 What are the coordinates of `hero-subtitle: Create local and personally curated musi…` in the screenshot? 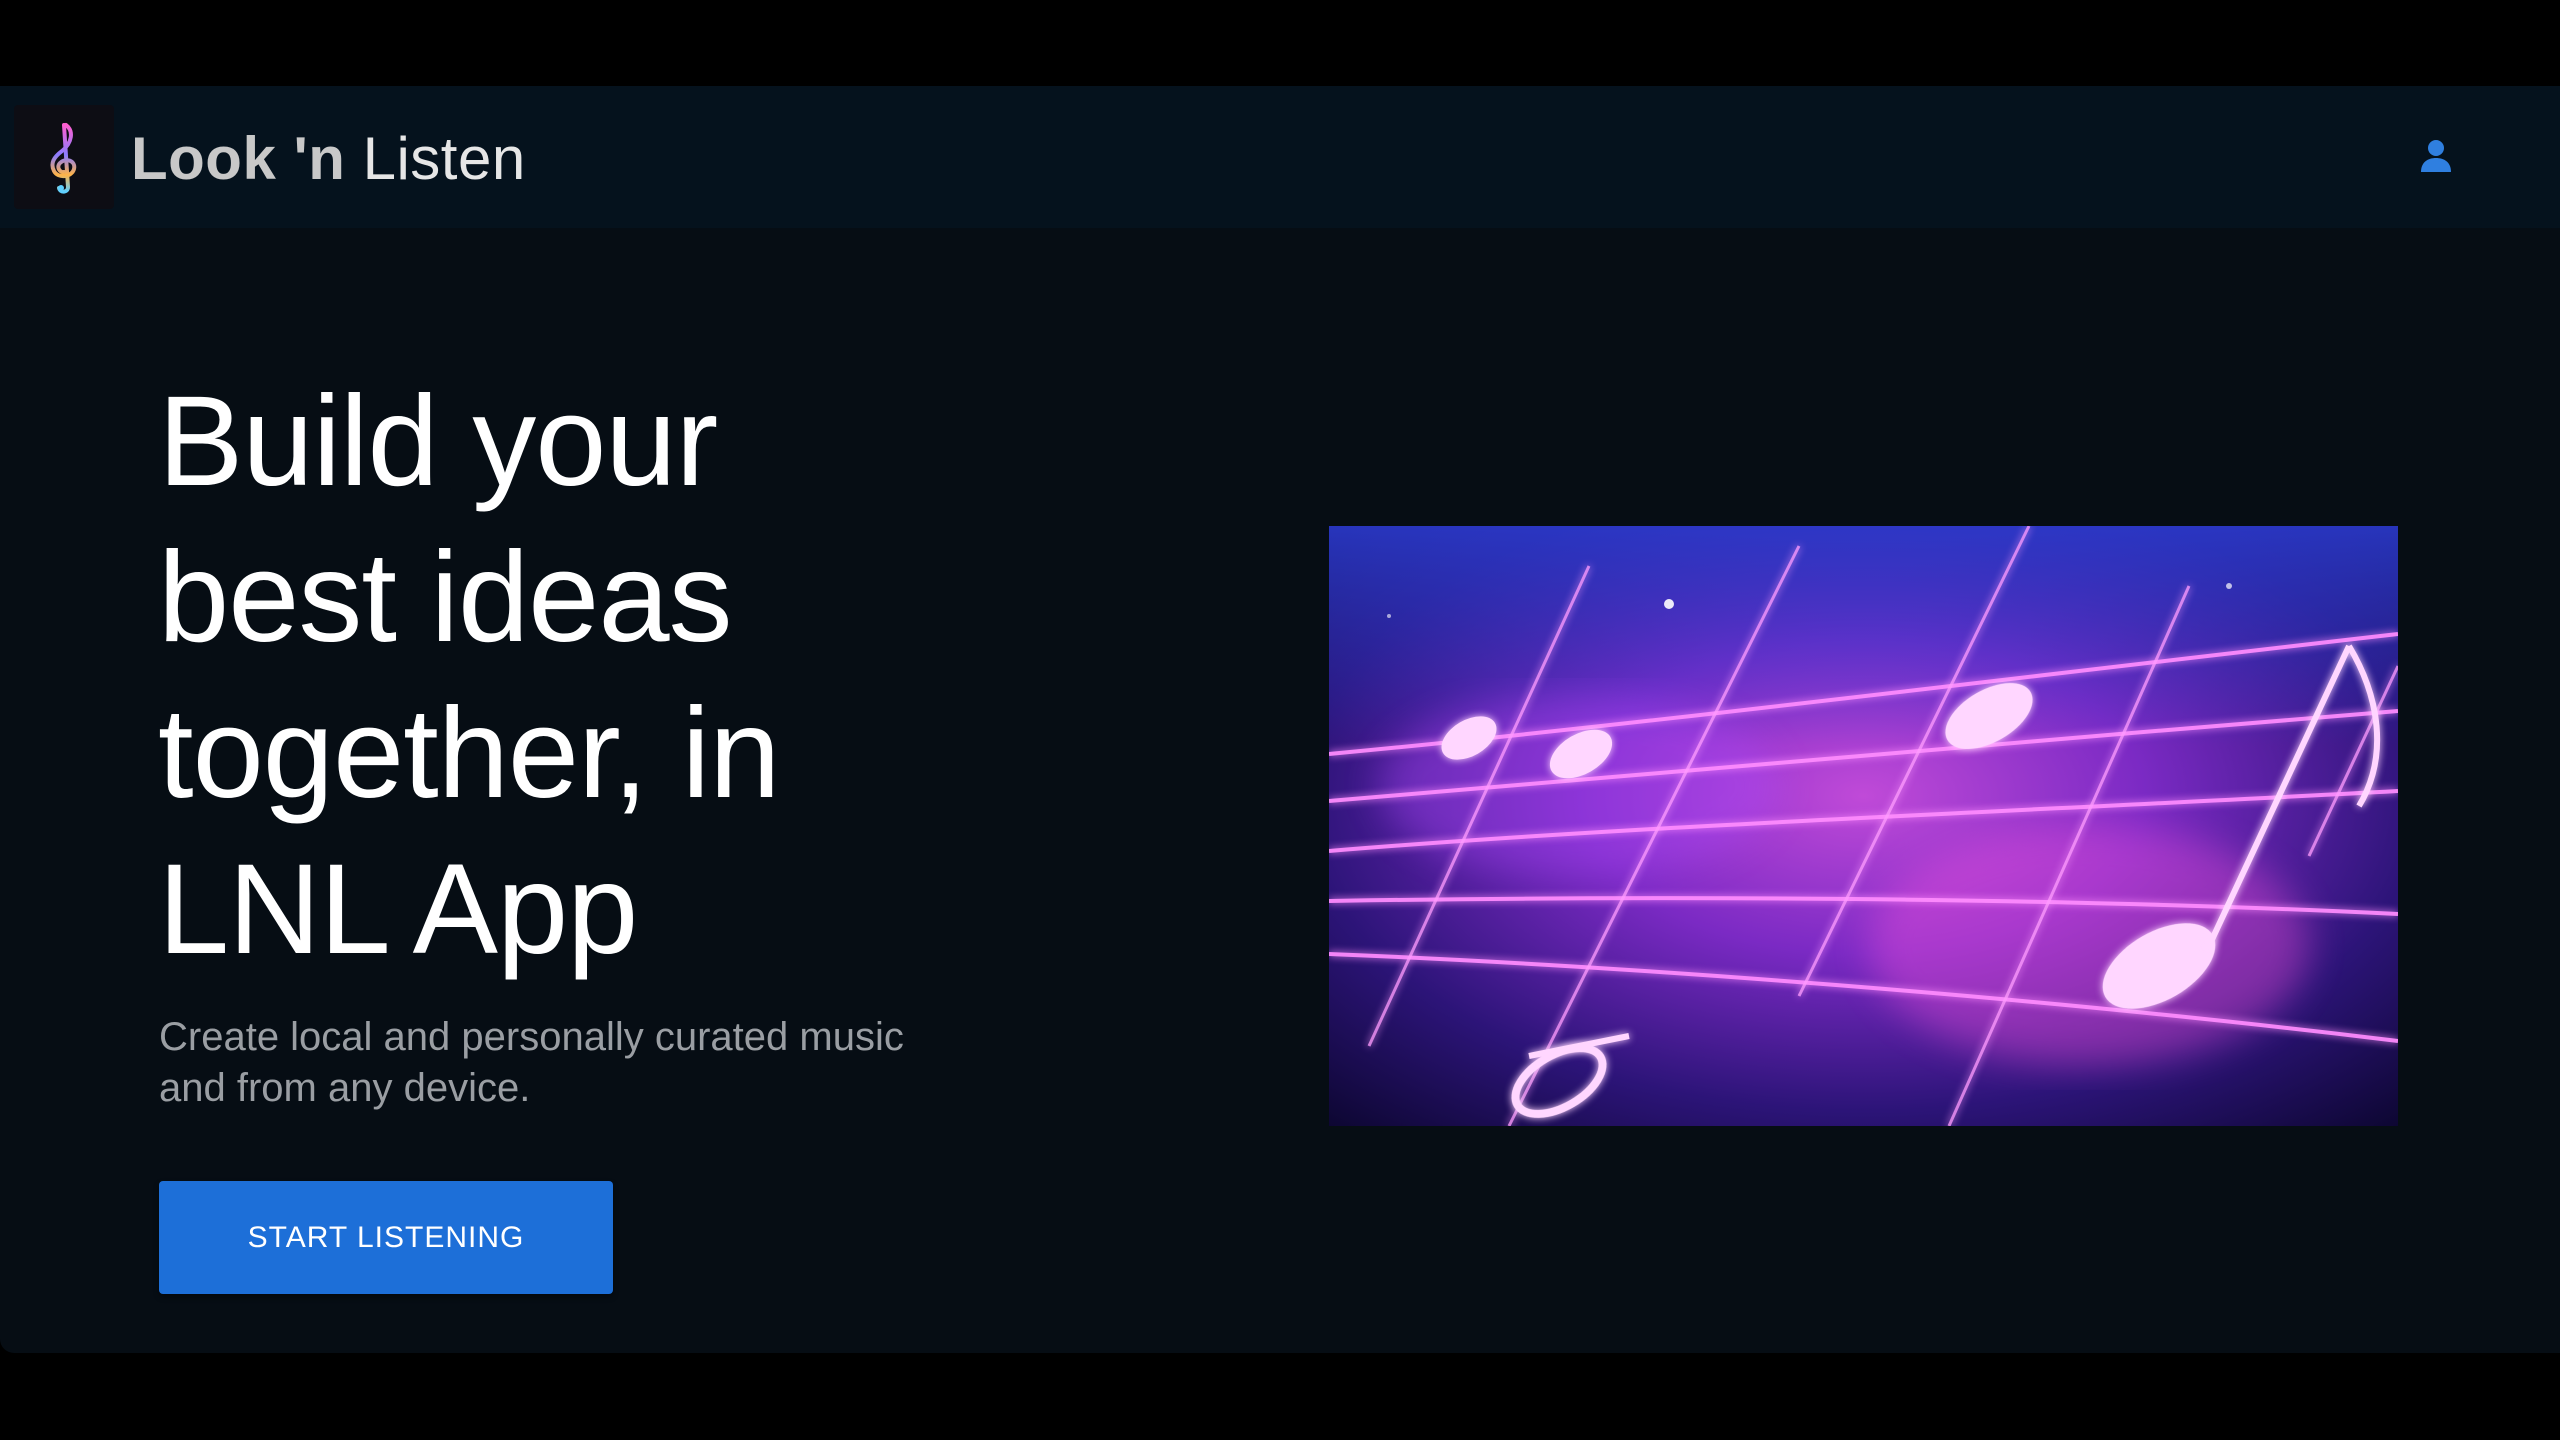 It's located at (609, 1063).